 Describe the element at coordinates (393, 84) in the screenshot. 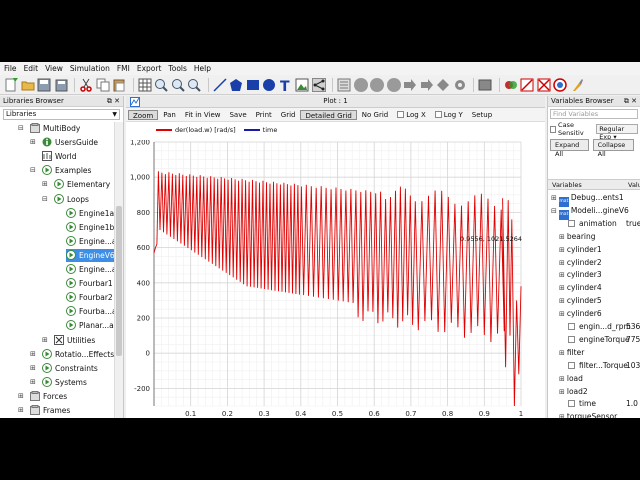

I see `validate-icon` at that location.